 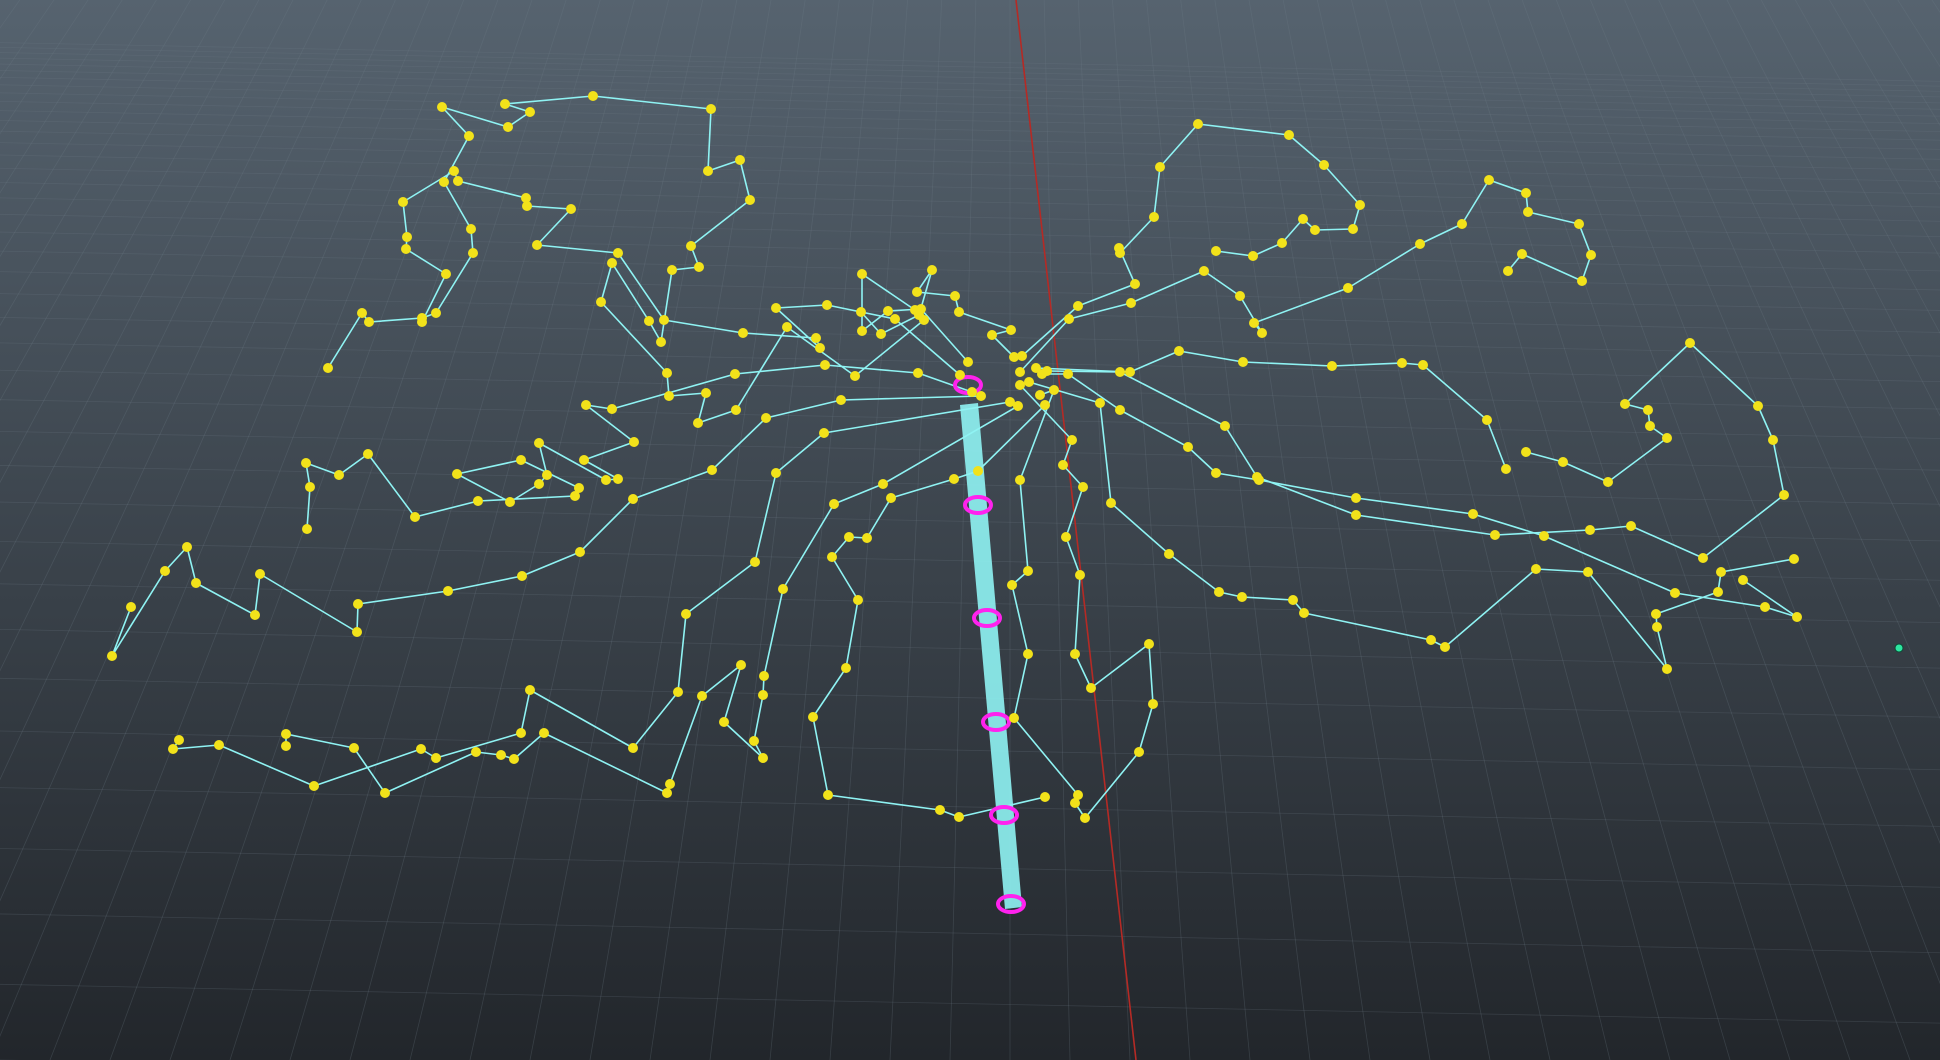 I want to click on locator-point, so click(x=1899, y=648).